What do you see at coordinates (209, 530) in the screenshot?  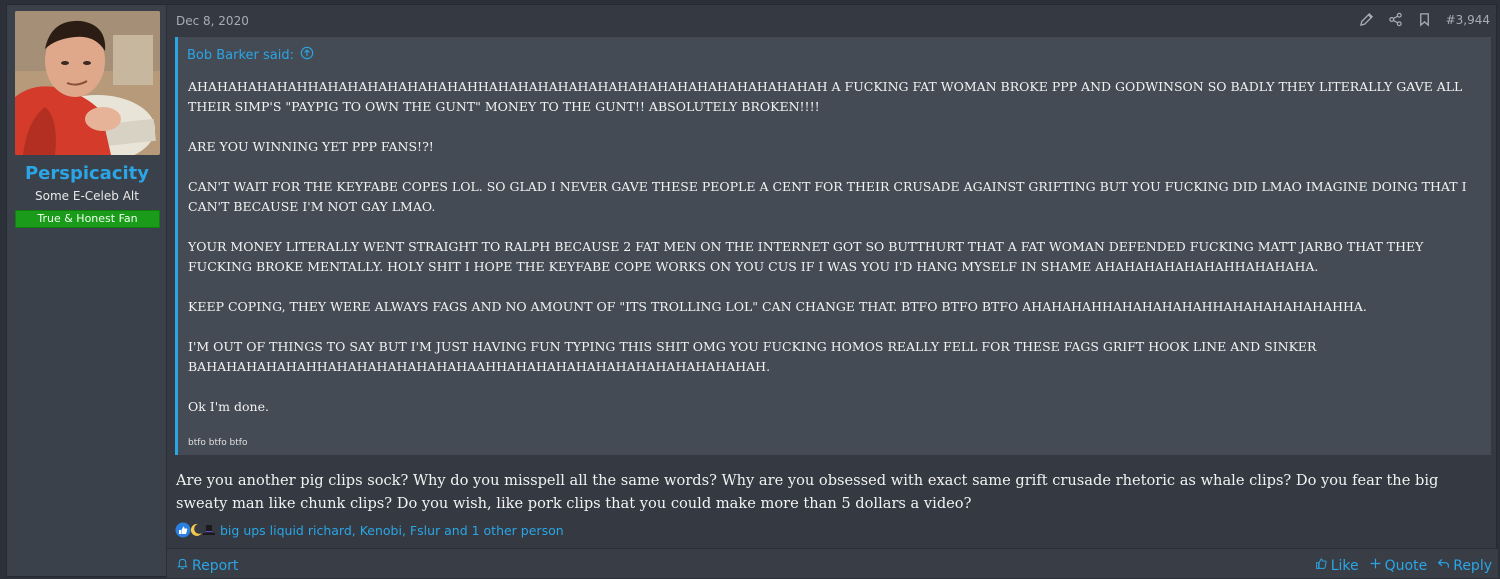 I see `top-hat-icon` at bounding box center [209, 530].